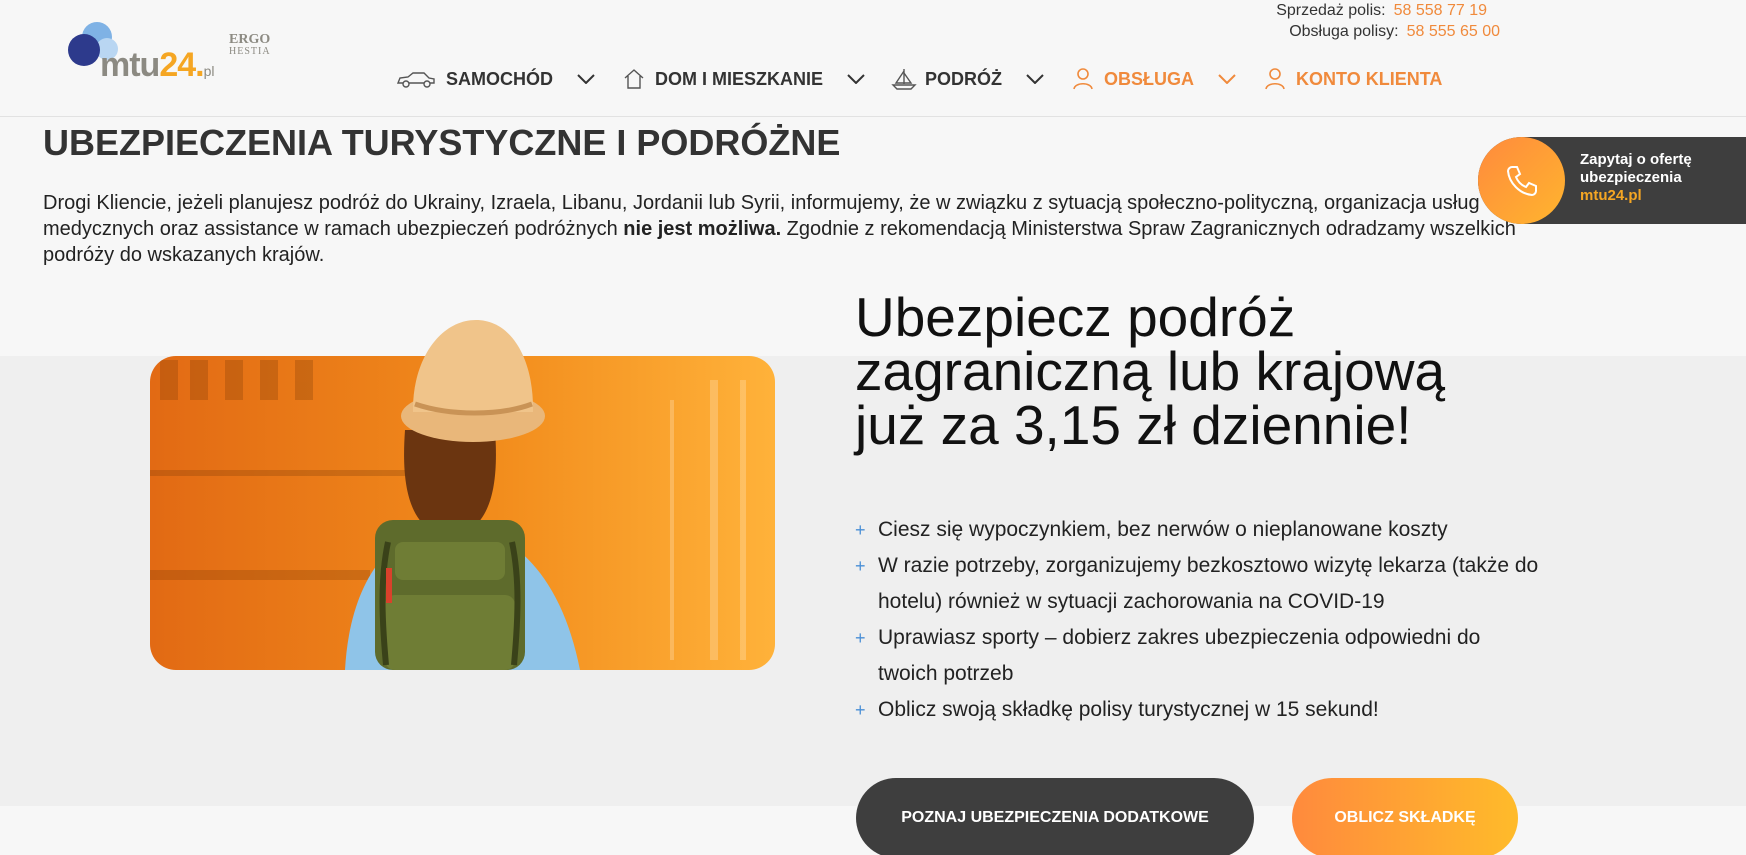 The image size is (1746, 855). I want to click on nav-label: SAMOCHÓD, so click(499, 78).